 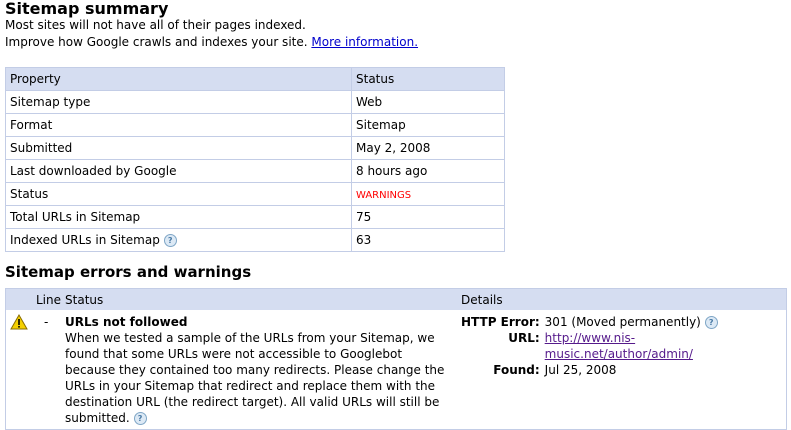 What do you see at coordinates (49, 299) in the screenshot?
I see `col-line: Line` at bounding box center [49, 299].